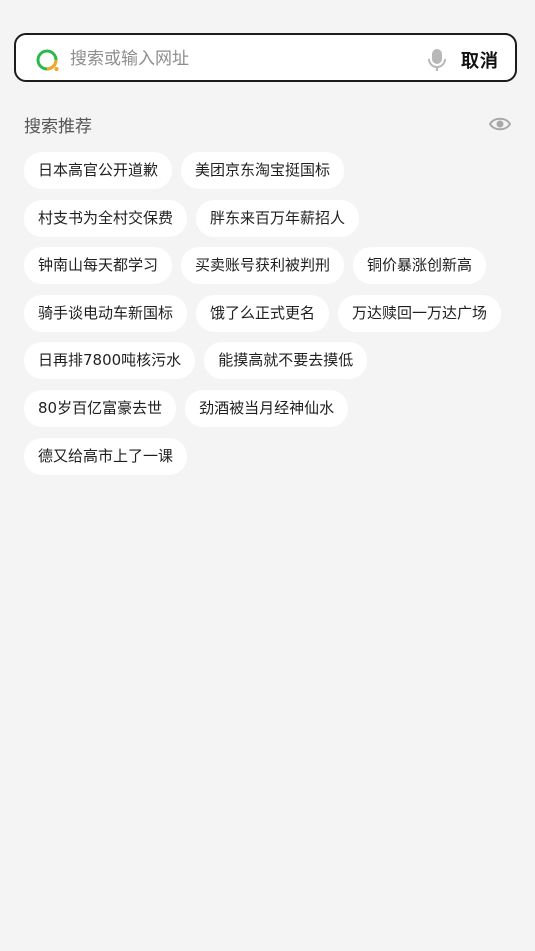  What do you see at coordinates (274, 456) in the screenshot?
I see `tag-row: 德又给高市上了一课` at bounding box center [274, 456].